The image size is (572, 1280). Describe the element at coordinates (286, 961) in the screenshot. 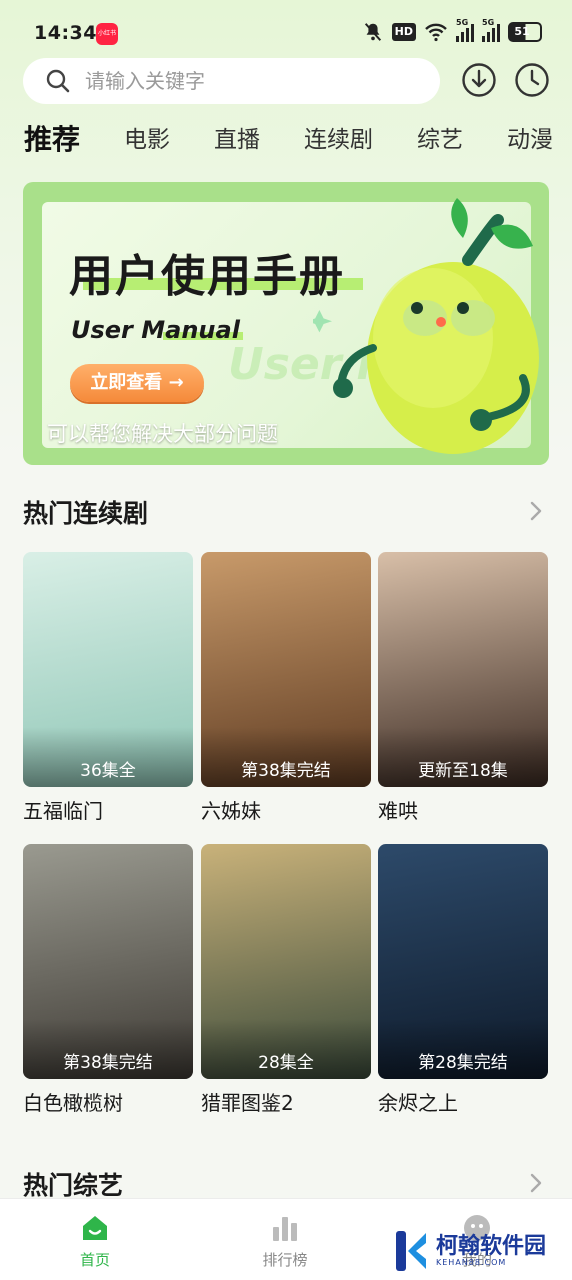

I see `drama-poster: 28集全` at that location.